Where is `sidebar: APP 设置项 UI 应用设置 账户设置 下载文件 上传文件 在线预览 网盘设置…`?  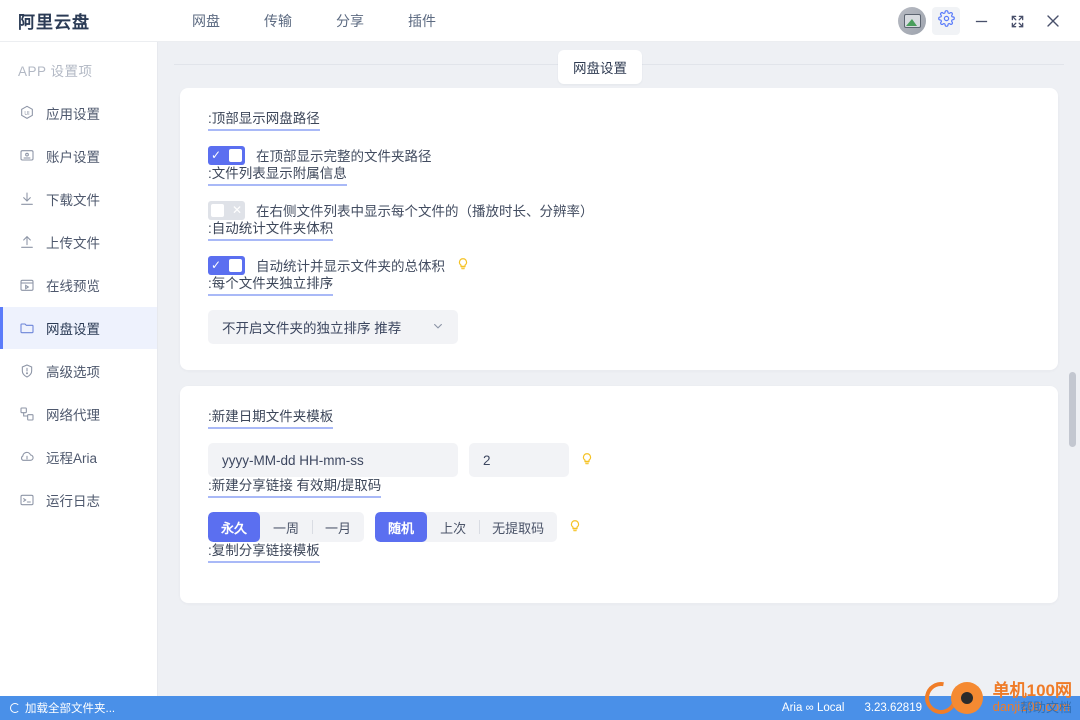 sidebar: APP 设置项 UI 应用设置 账户设置 下载文件 上传文件 在线预览 网盘设置… is located at coordinates (79, 369).